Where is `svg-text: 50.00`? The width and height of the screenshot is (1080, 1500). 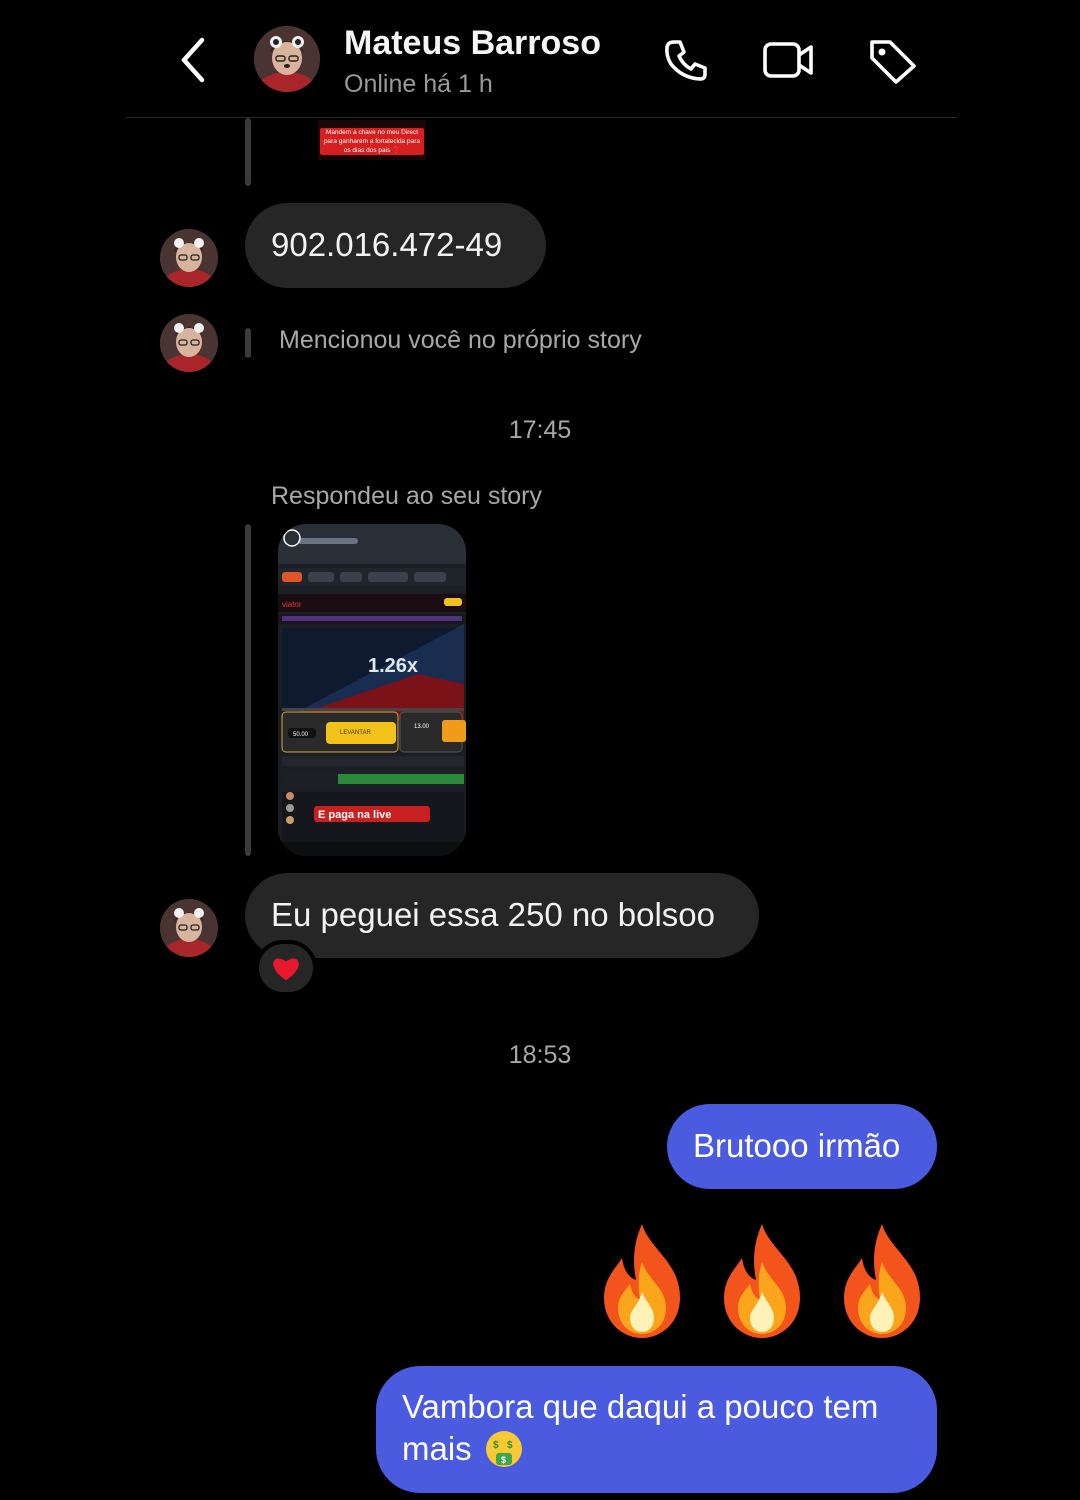
svg-text: 50.00 is located at coordinates (301, 735).